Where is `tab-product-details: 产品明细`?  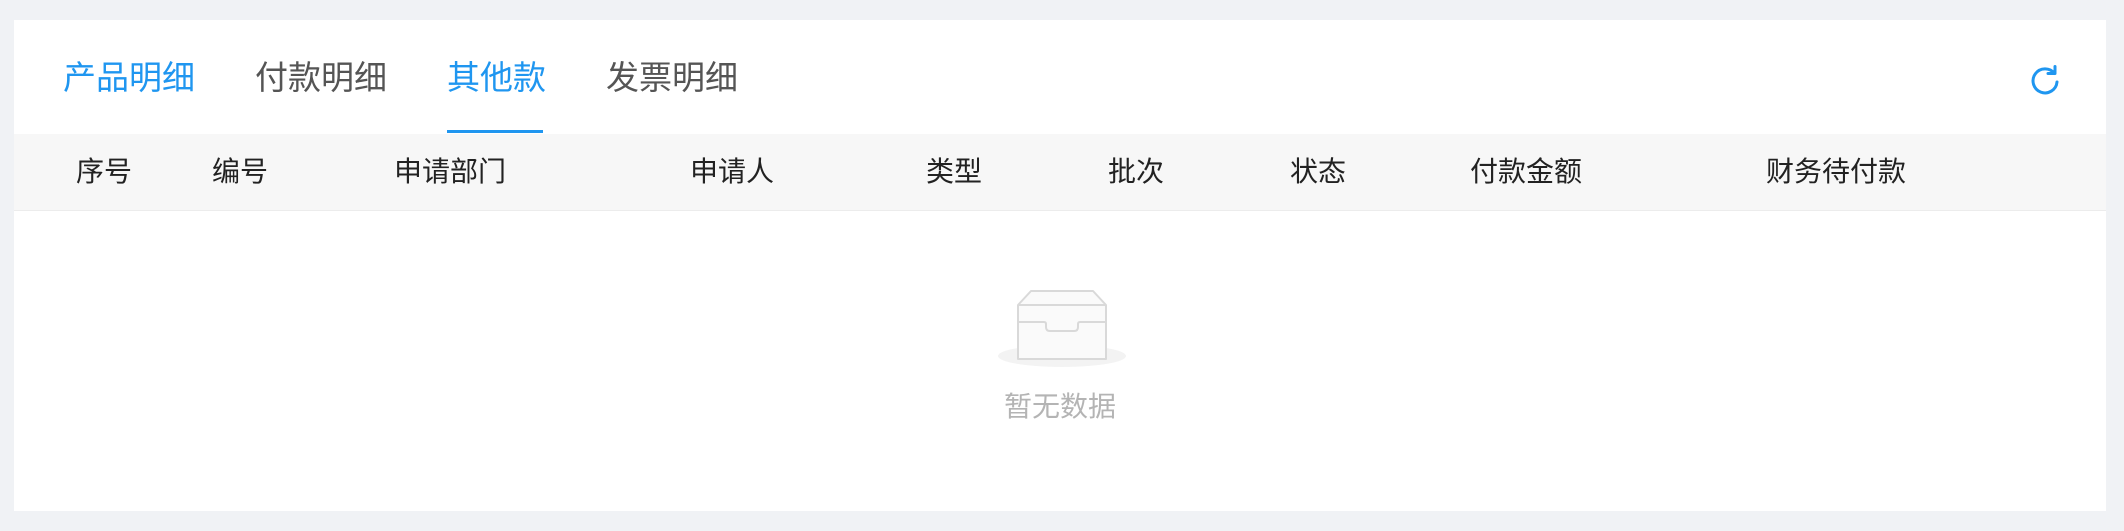 tab-product-details: 产品明细 is located at coordinates (129, 78).